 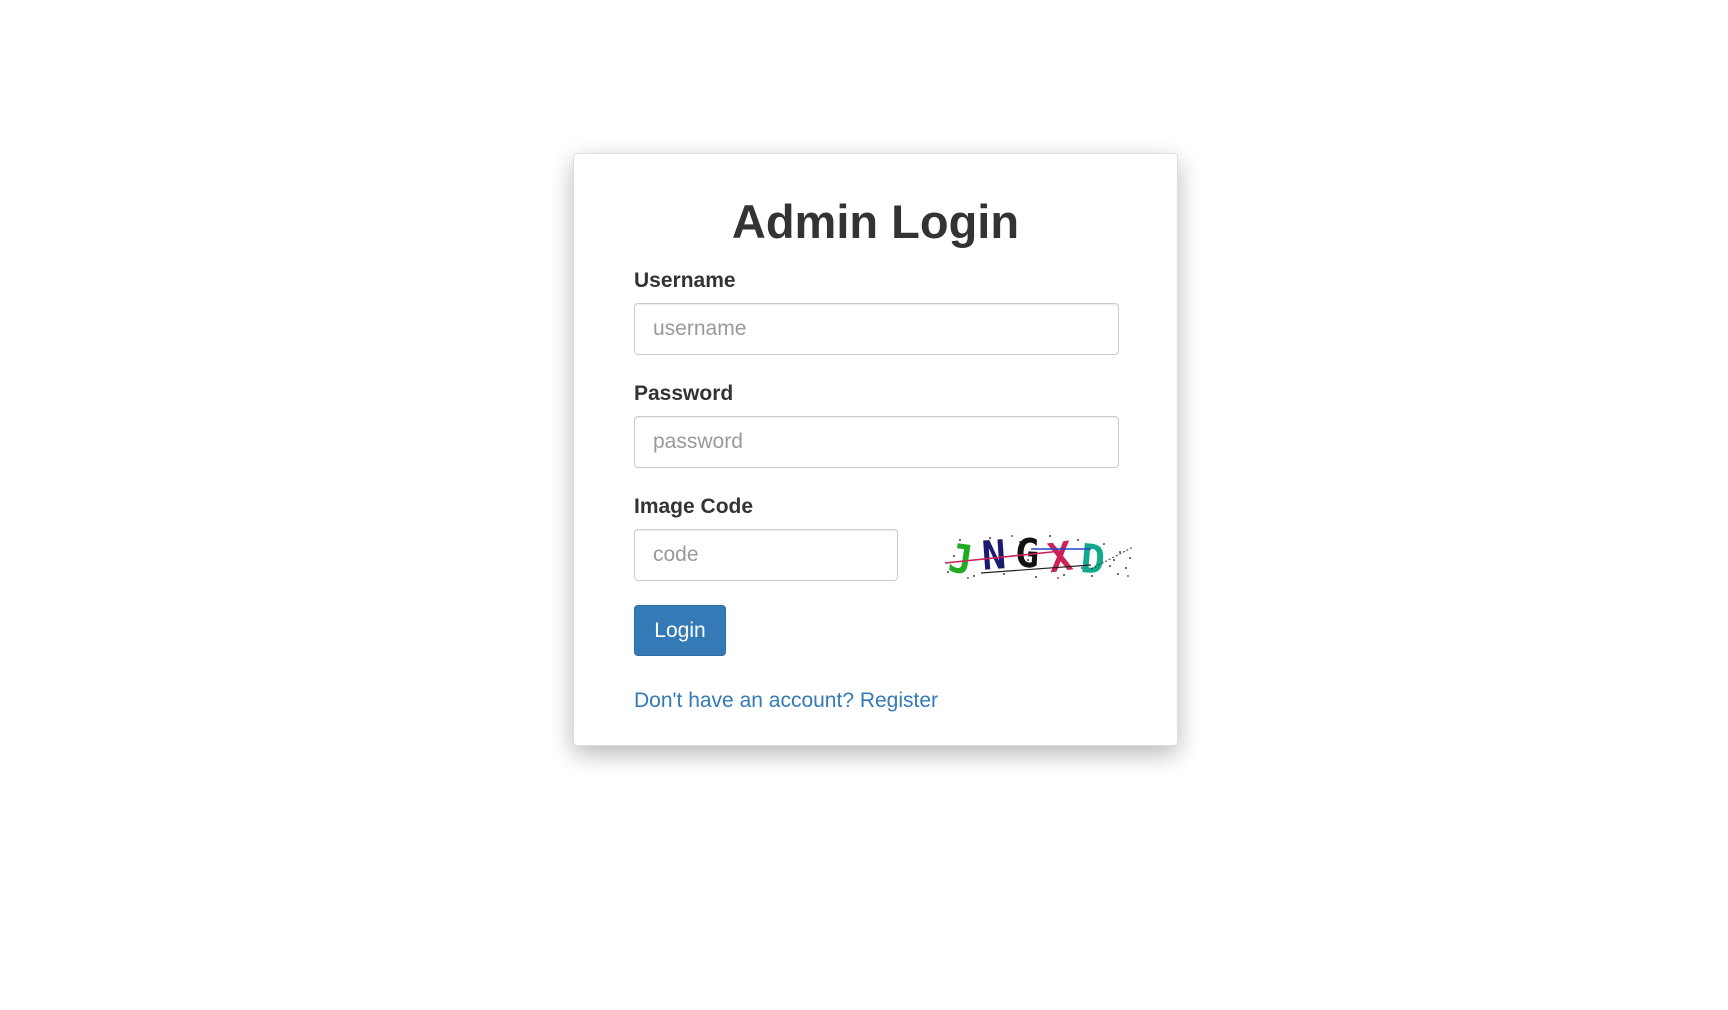 I want to click on login-button: Login, so click(x=680, y=630).